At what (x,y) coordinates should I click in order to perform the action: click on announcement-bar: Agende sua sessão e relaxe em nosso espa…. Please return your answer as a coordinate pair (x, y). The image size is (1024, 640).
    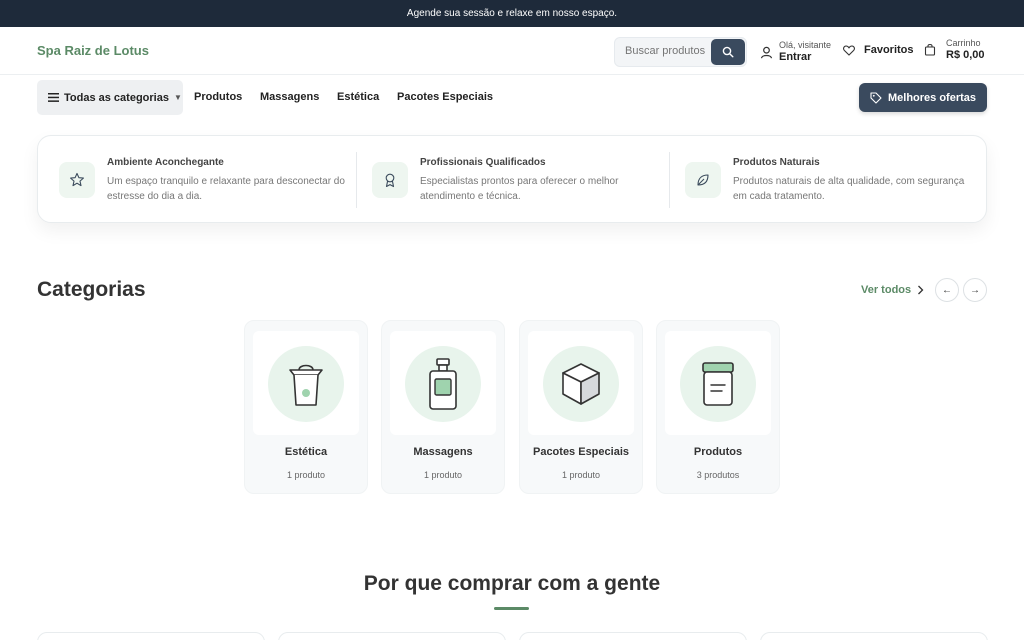
    Looking at the image, I should click on (512, 13).